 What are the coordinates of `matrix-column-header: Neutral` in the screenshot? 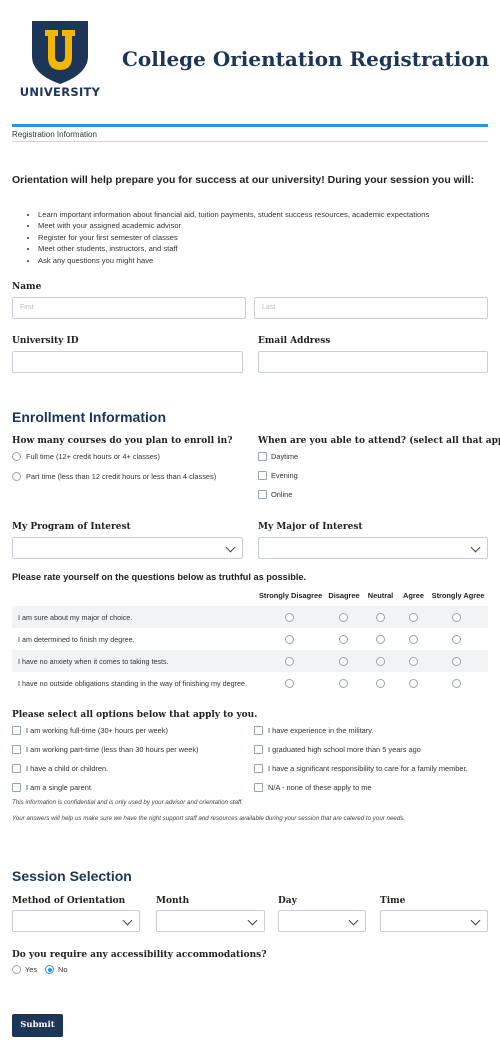 It's located at (380, 595).